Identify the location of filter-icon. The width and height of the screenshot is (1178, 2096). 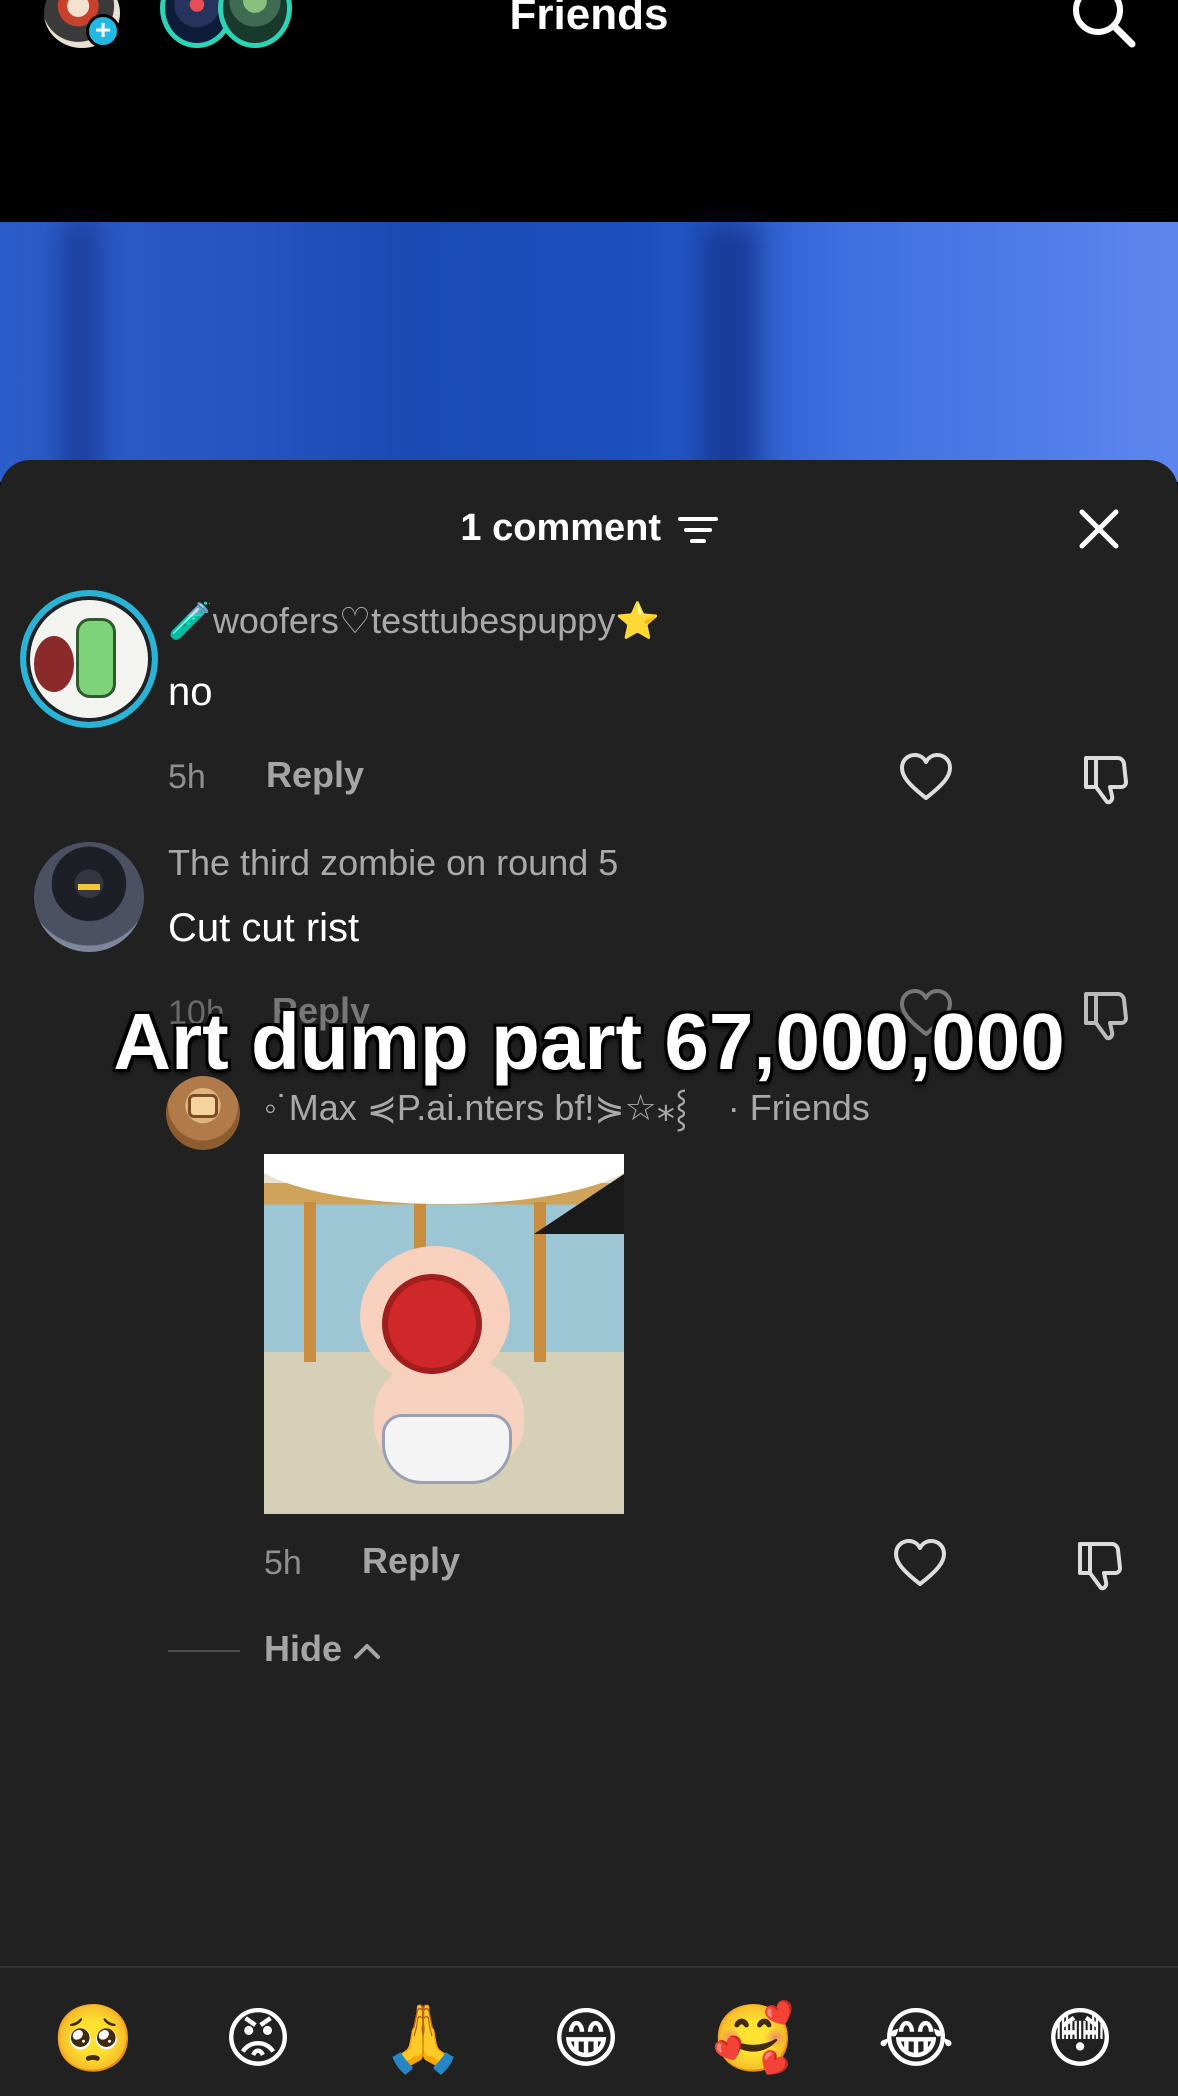
(697, 530).